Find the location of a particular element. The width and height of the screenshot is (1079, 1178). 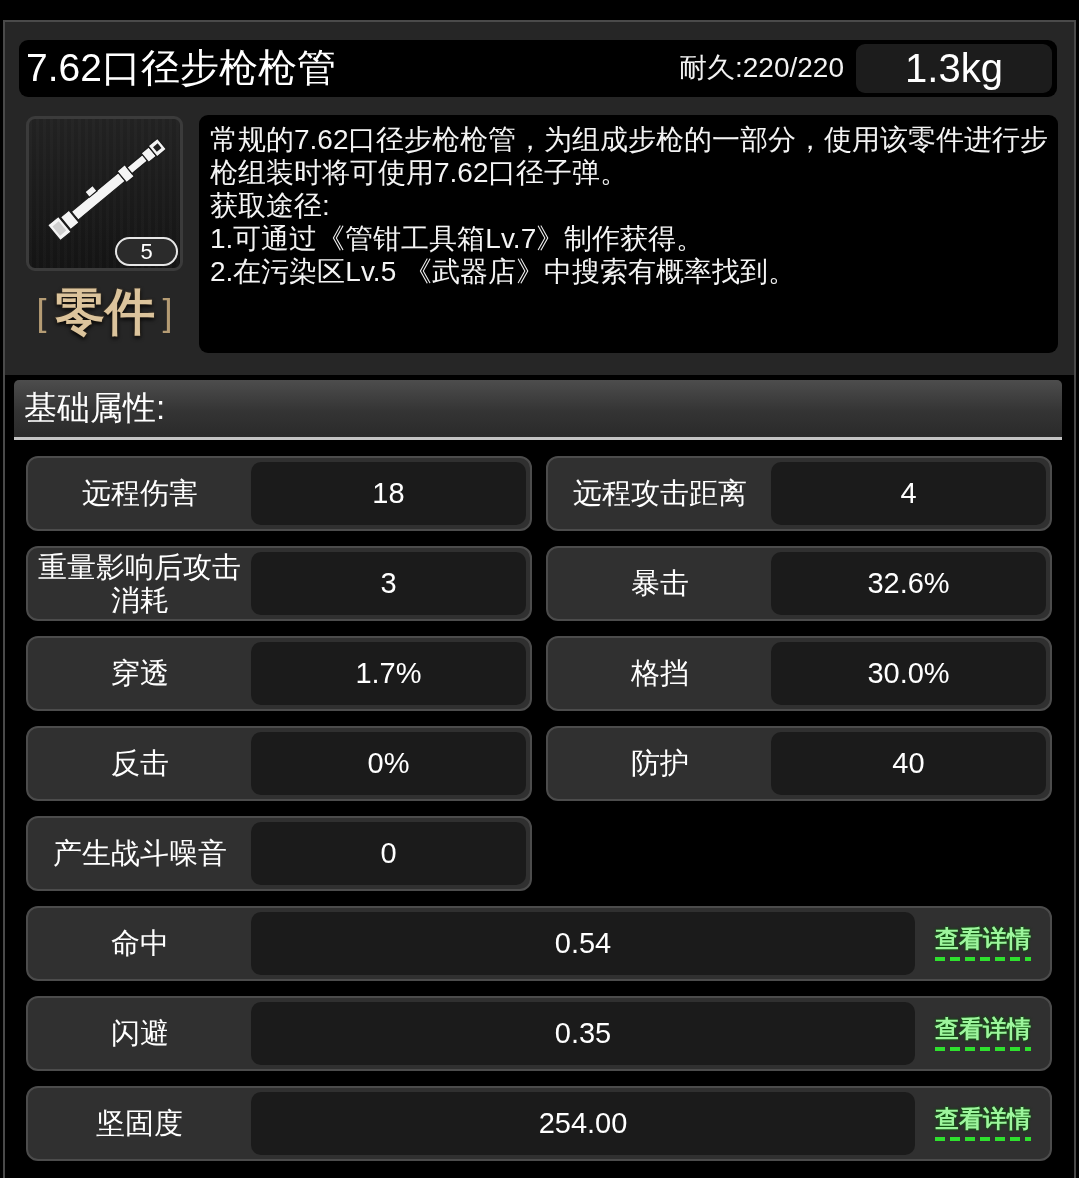

stat-label: 格挡 is located at coordinates (659, 673).